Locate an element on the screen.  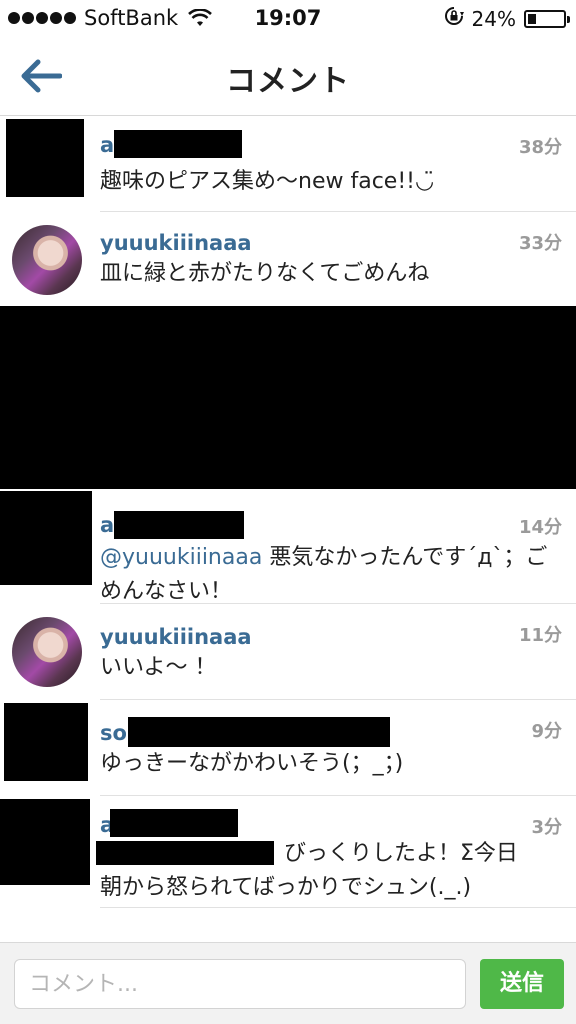
comment-username: so is located at coordinates (113, 733).